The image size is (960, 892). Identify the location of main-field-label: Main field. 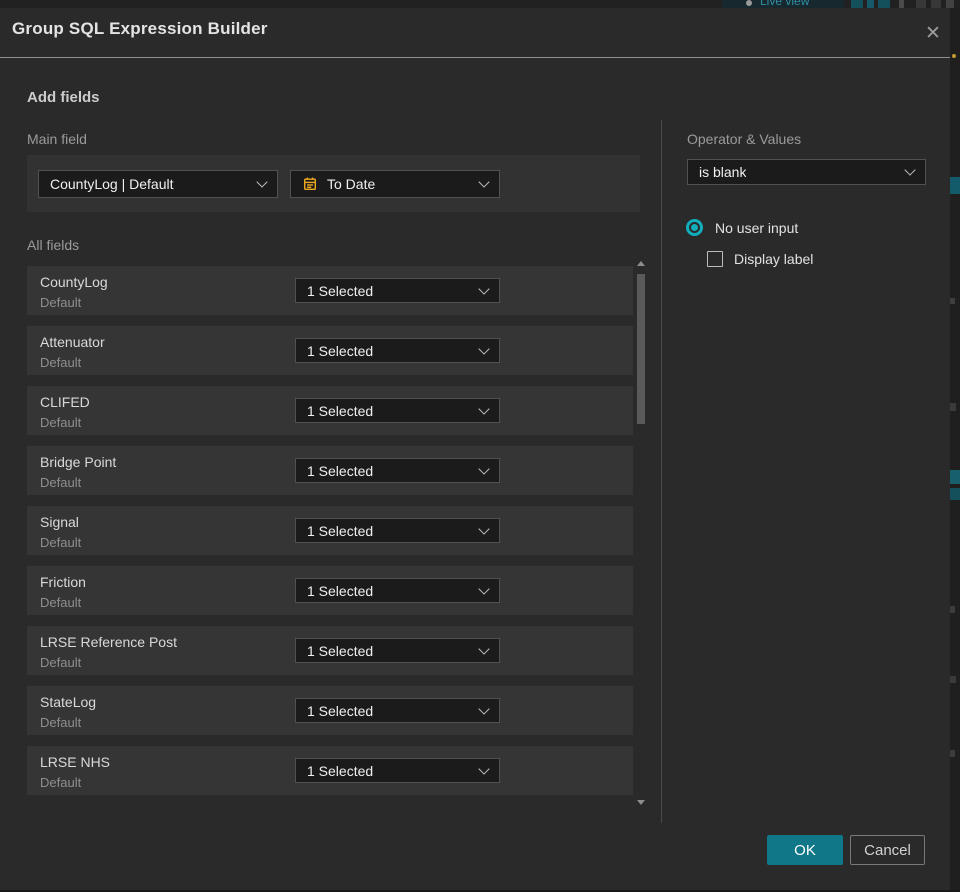
(57, 139).